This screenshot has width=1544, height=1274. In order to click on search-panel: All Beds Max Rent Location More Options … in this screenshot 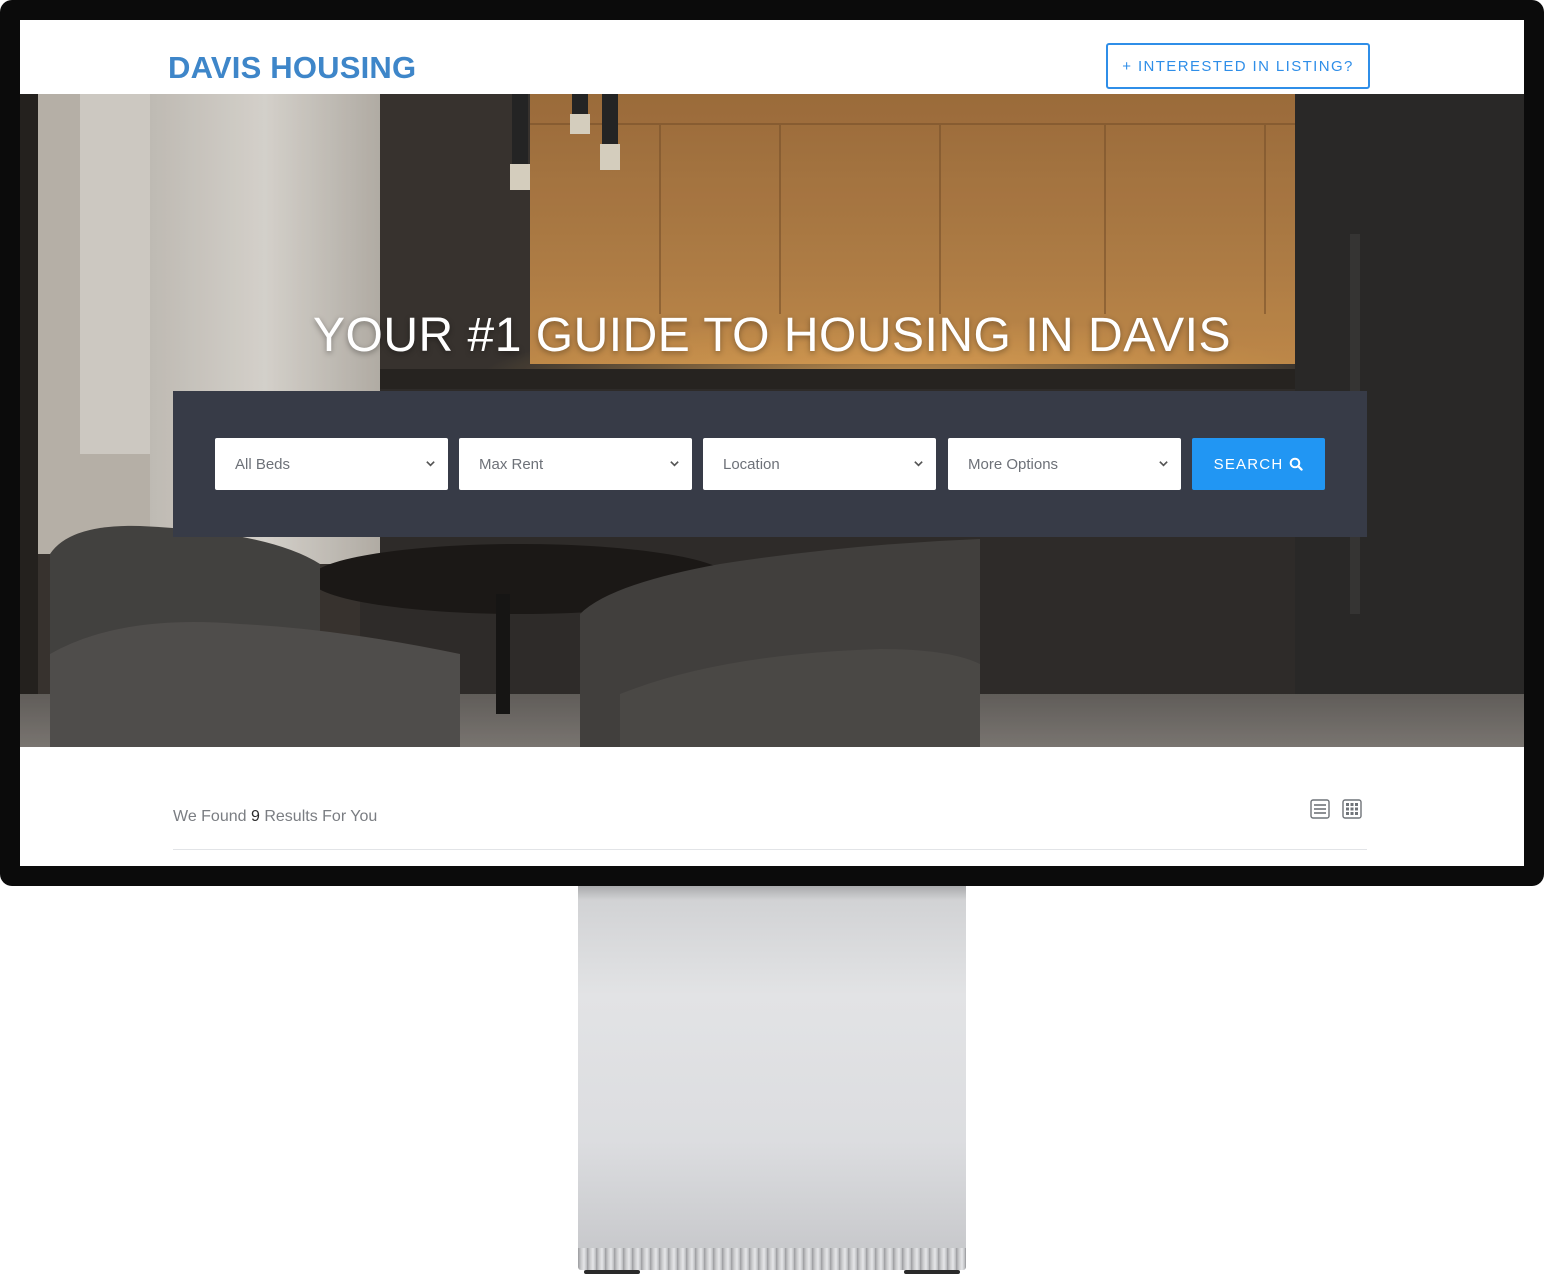, I will do `click(770, 464)`.